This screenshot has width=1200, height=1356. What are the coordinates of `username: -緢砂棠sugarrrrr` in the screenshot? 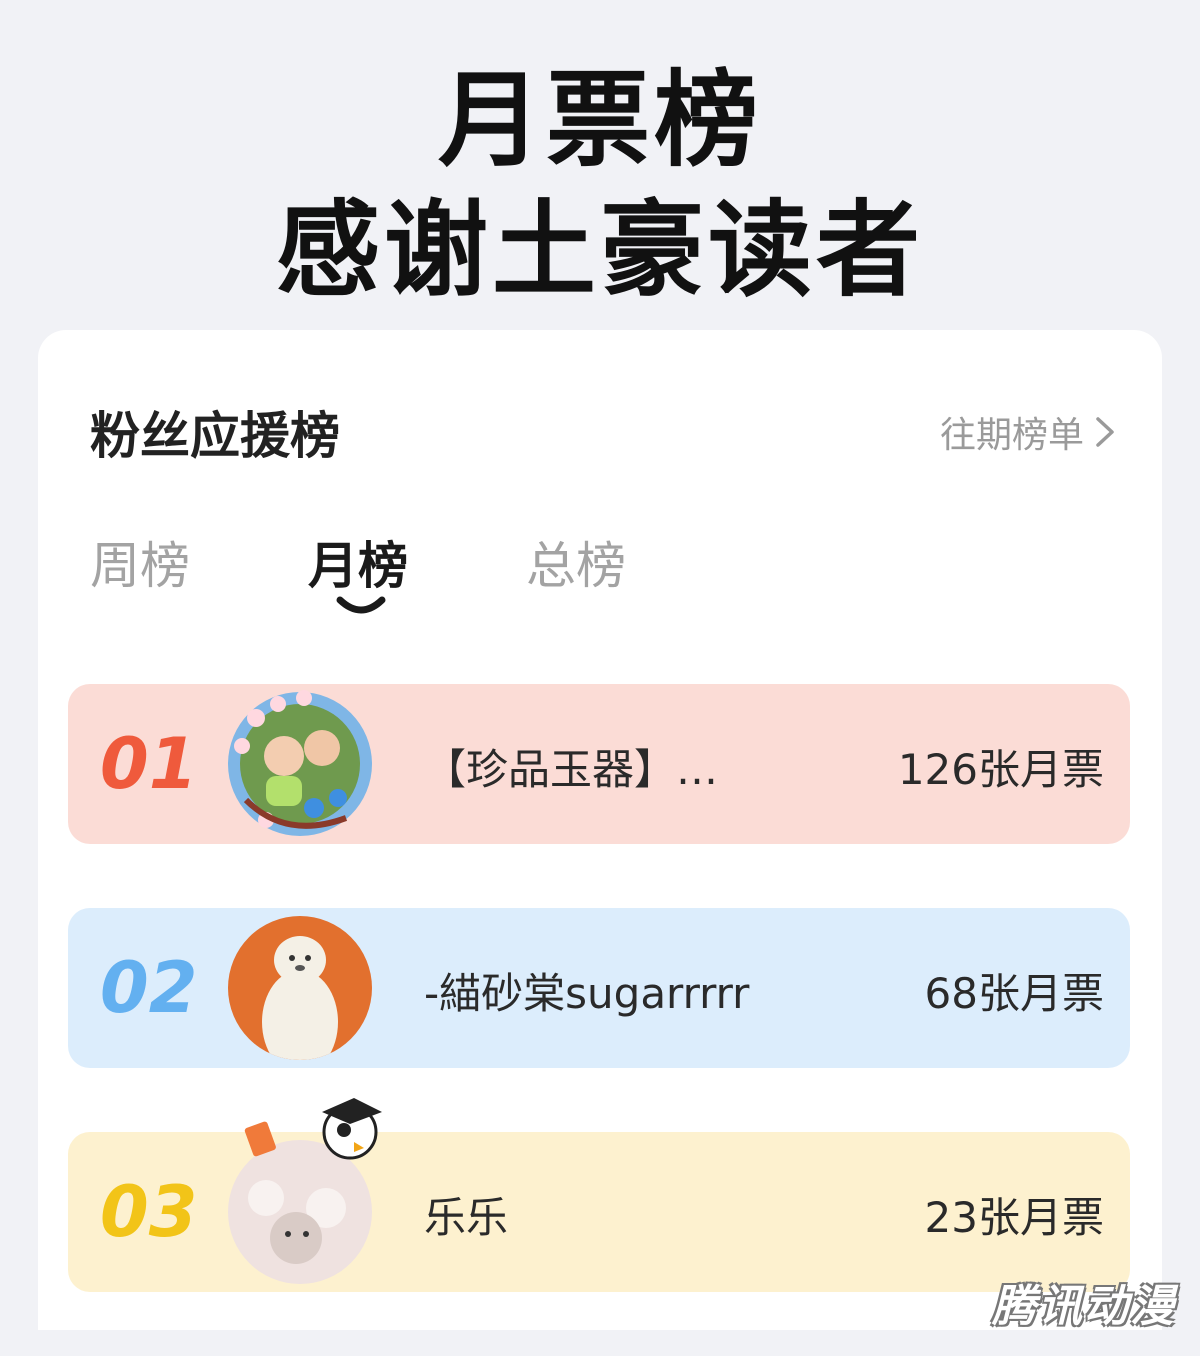 It's located at (586, 990).